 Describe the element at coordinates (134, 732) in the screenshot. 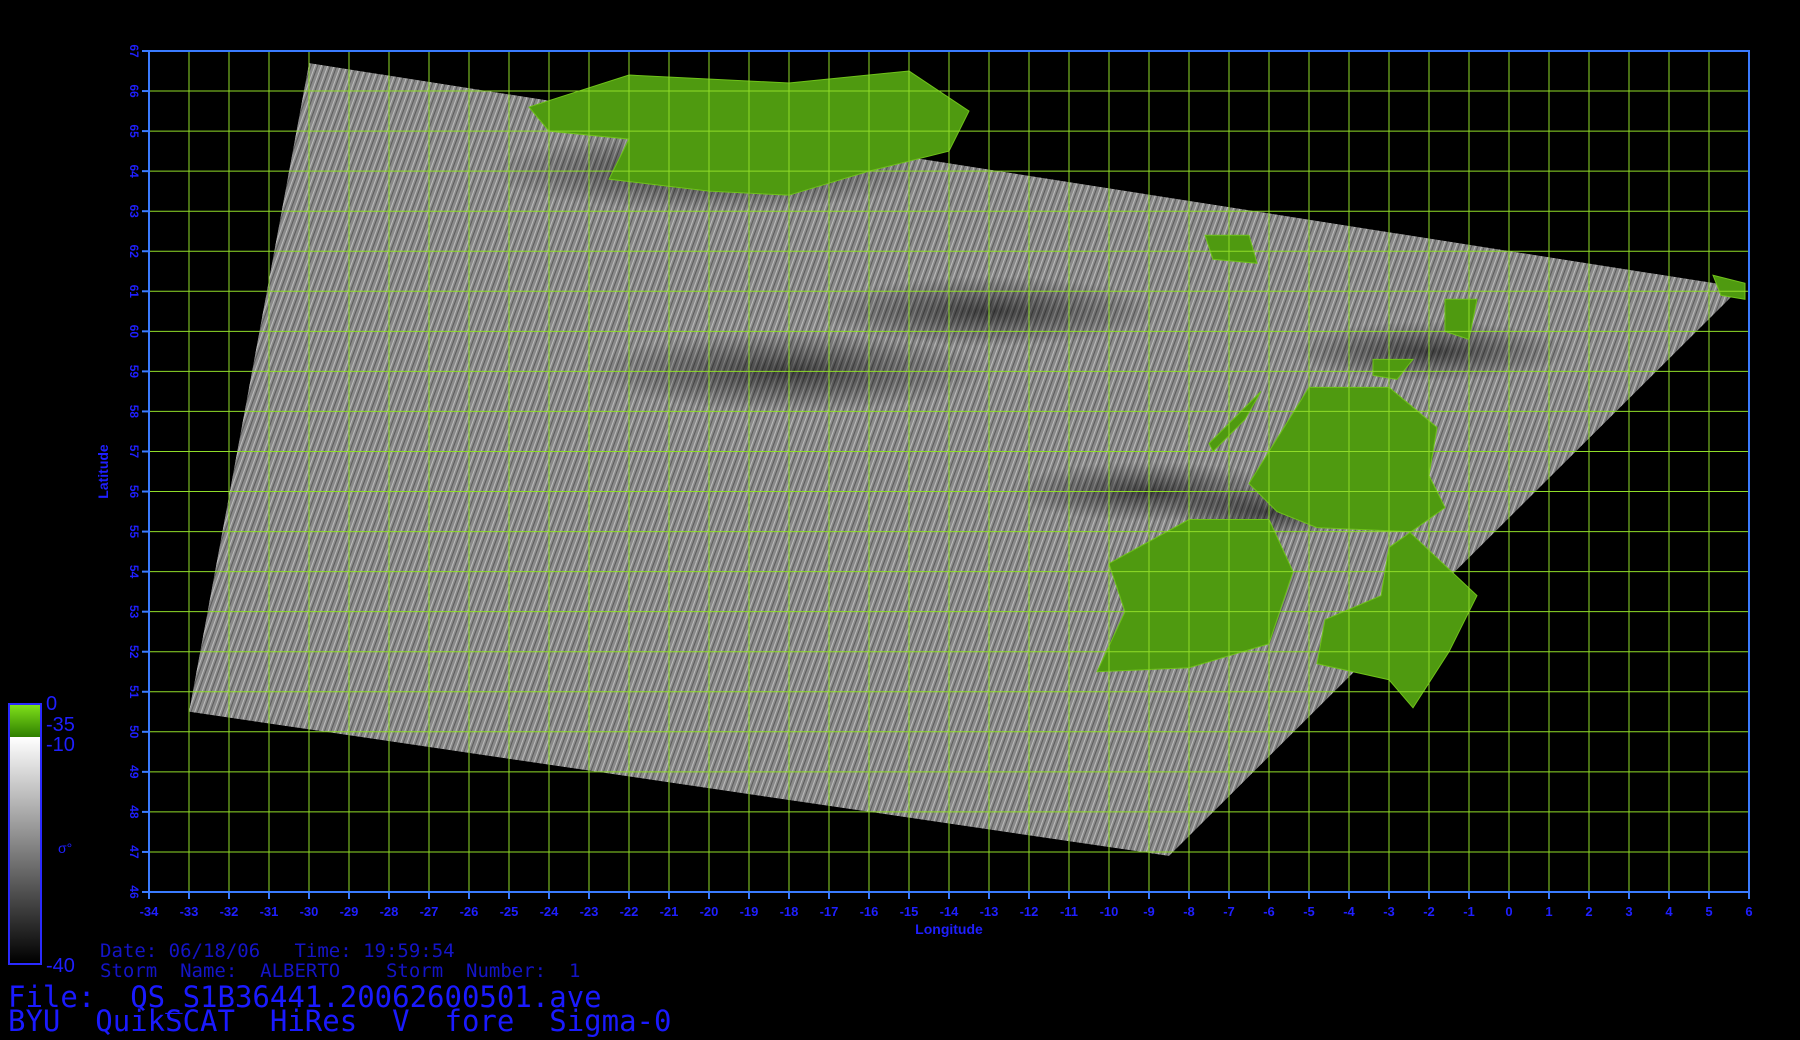

I see `latitude-tick-label: 50` at that location.